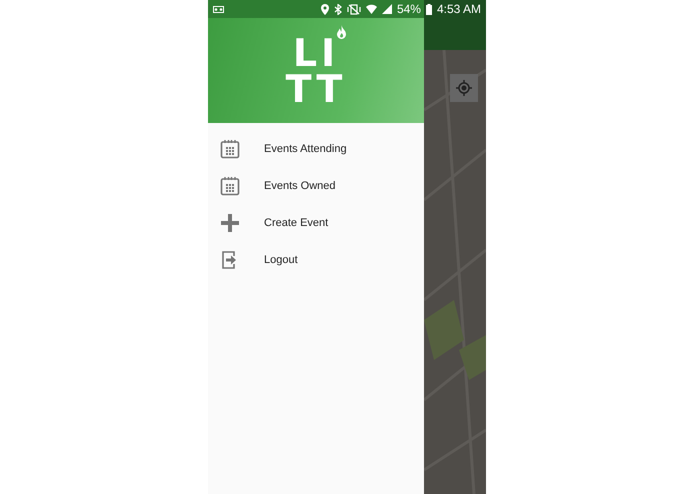 Image resolution: width=695 pixels, height=494 pixels. What do you see at coordinates (316, 148) in the screenshot?
I see `menu-item: Events Attending` at bounding box center [316, 148].